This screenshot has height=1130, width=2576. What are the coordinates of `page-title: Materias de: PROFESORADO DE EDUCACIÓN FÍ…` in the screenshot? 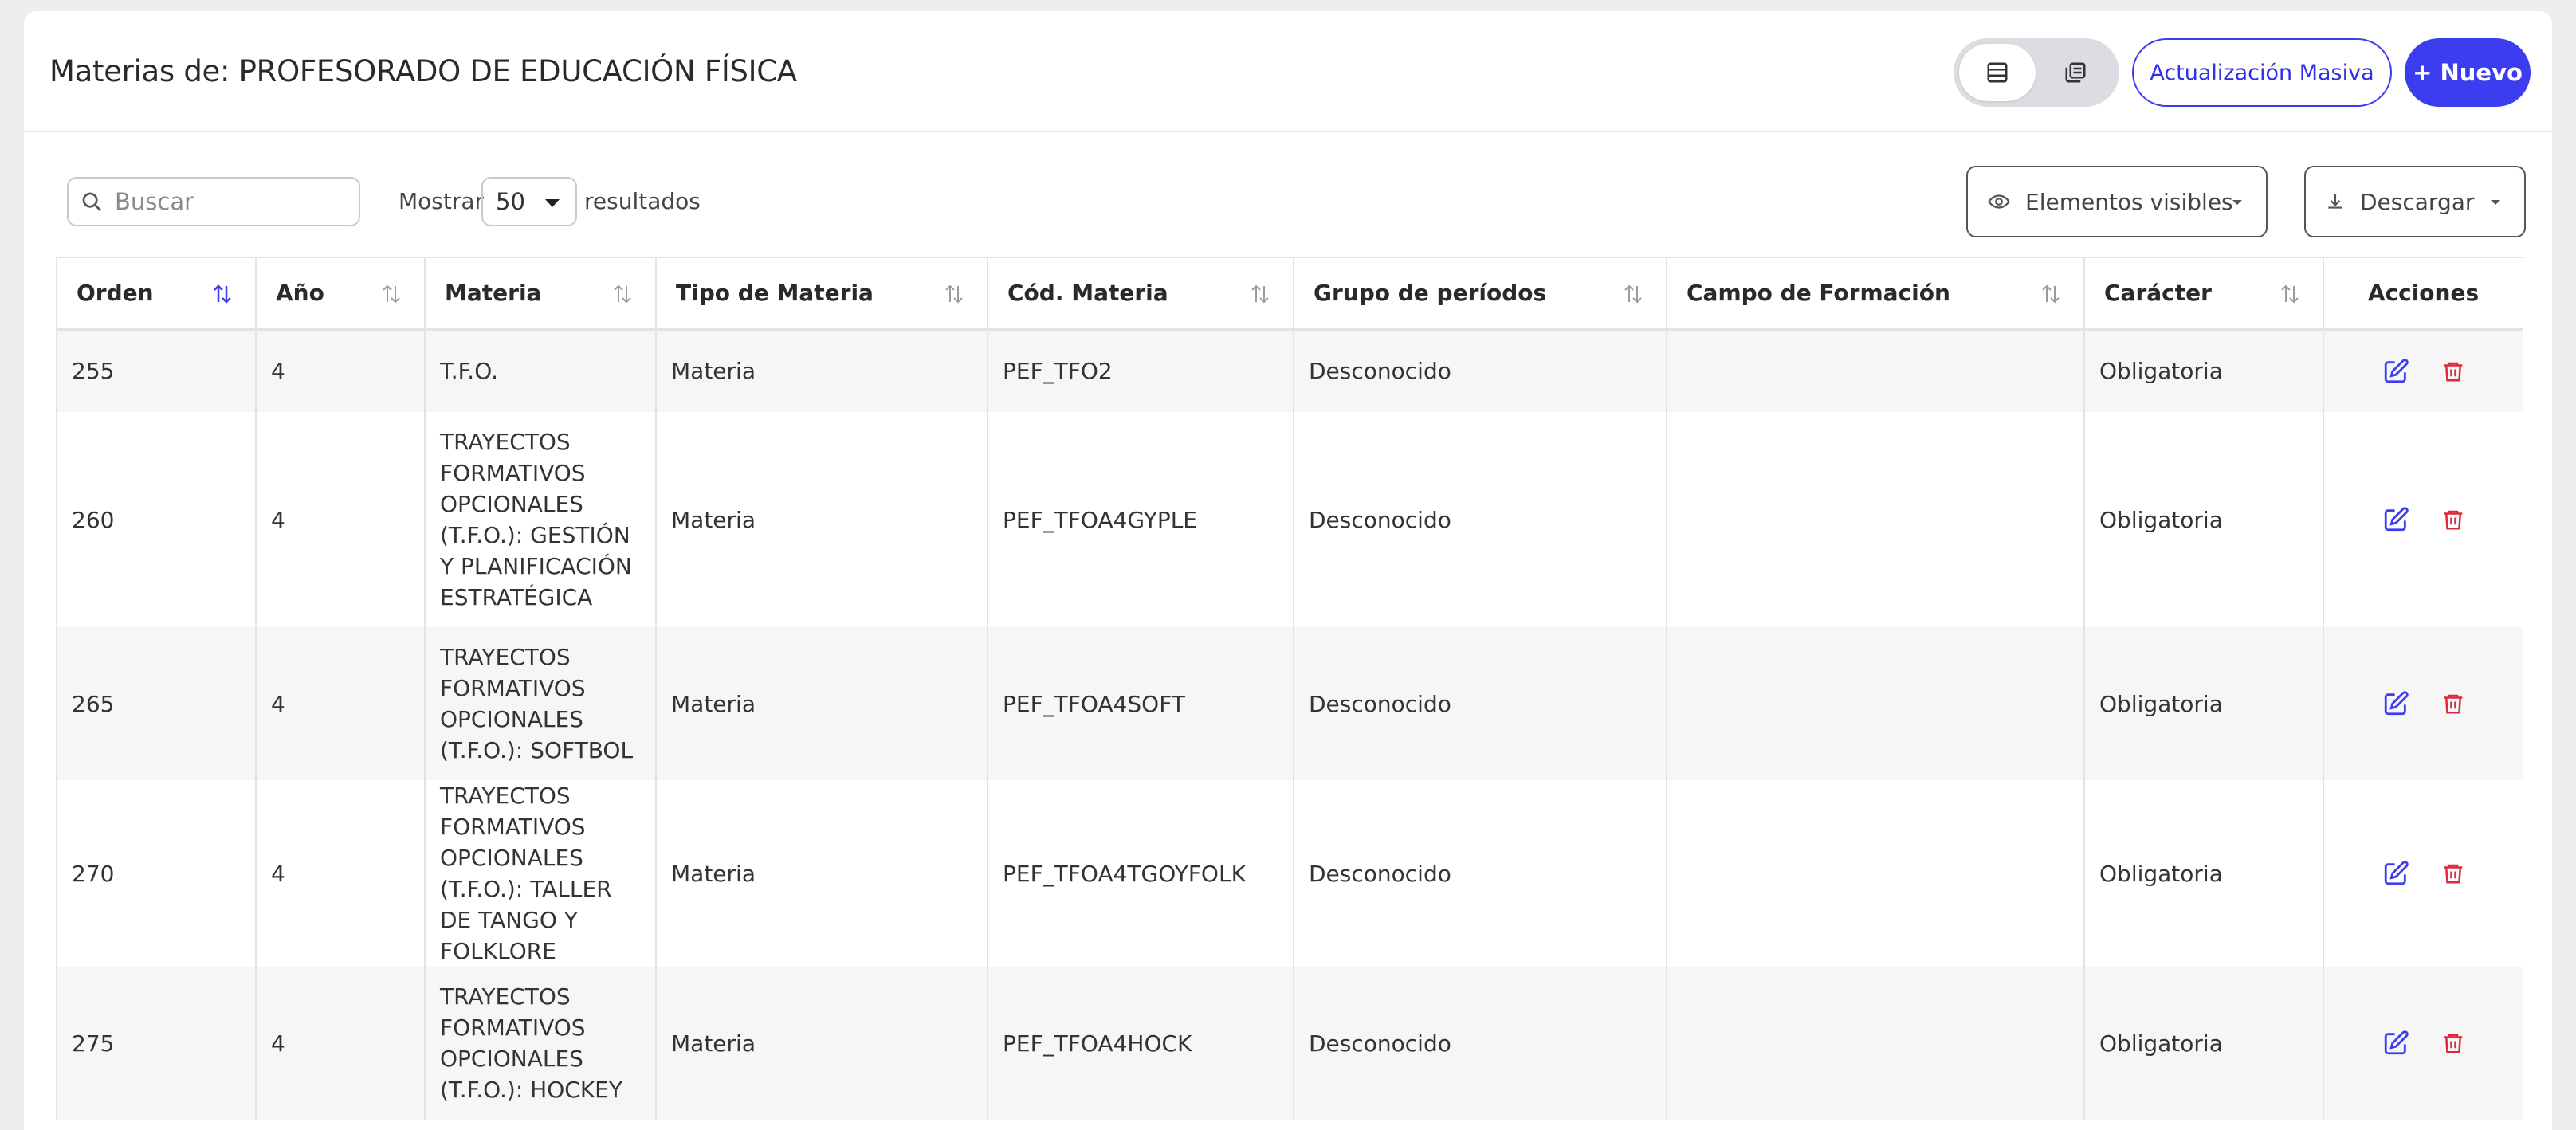 It's located at (423, 71).